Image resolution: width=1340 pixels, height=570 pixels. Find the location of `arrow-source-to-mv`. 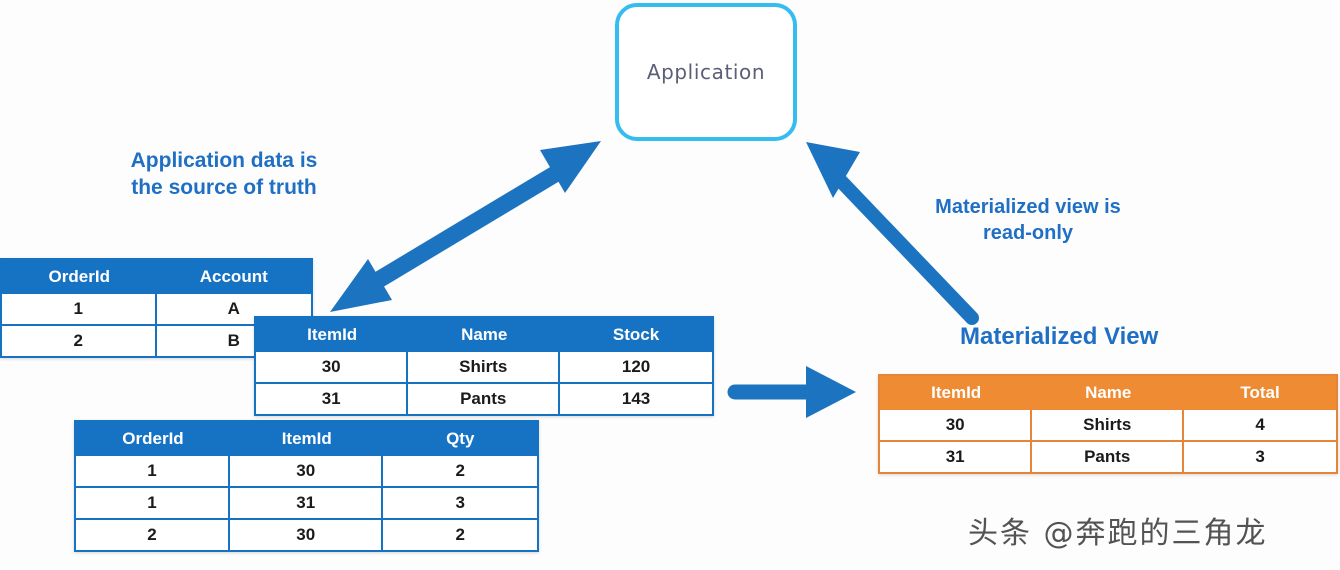

arrow-source-to-mv is located at coordinates (791, 392).